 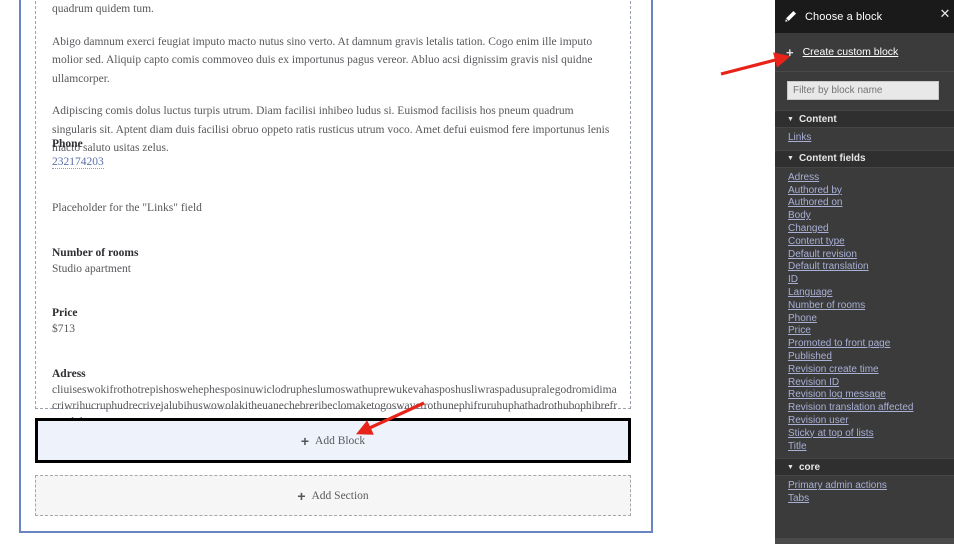 I want to click on filter-field-wrapper, so click(x=864, y=91).